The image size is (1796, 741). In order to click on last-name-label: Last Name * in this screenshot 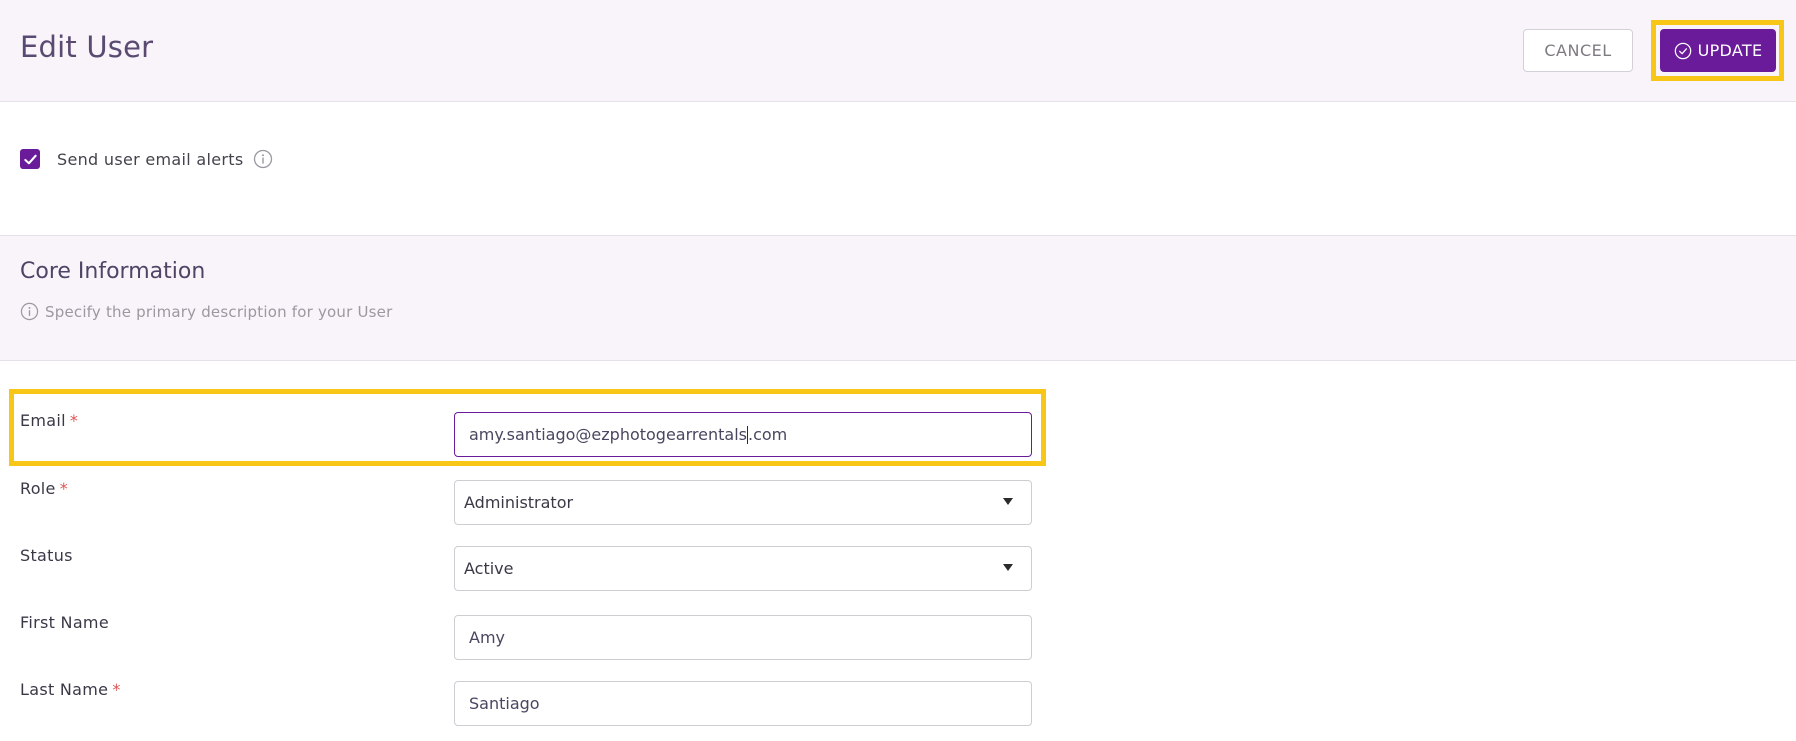, I will do `click(70, 689)`.